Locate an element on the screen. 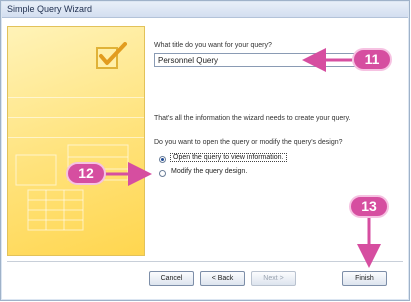 This screenshot has width=411, height=302. back-button: < Back is located at coordinates (222, 278).